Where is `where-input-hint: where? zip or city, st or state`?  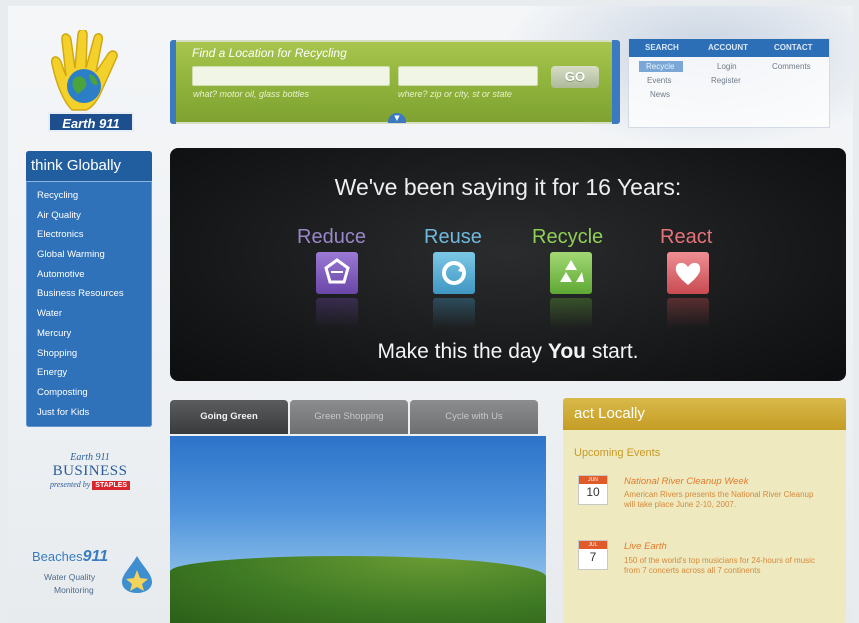 where-input-hint: where? zip or city, st or state is located at coordinates (455, 94).